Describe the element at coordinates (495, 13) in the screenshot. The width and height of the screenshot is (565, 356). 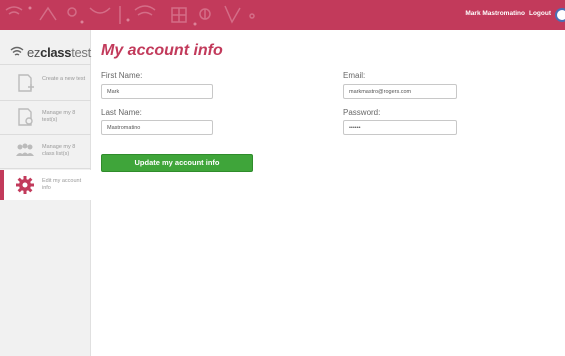
I see `user-name: Mark Mastromatino` at that location.